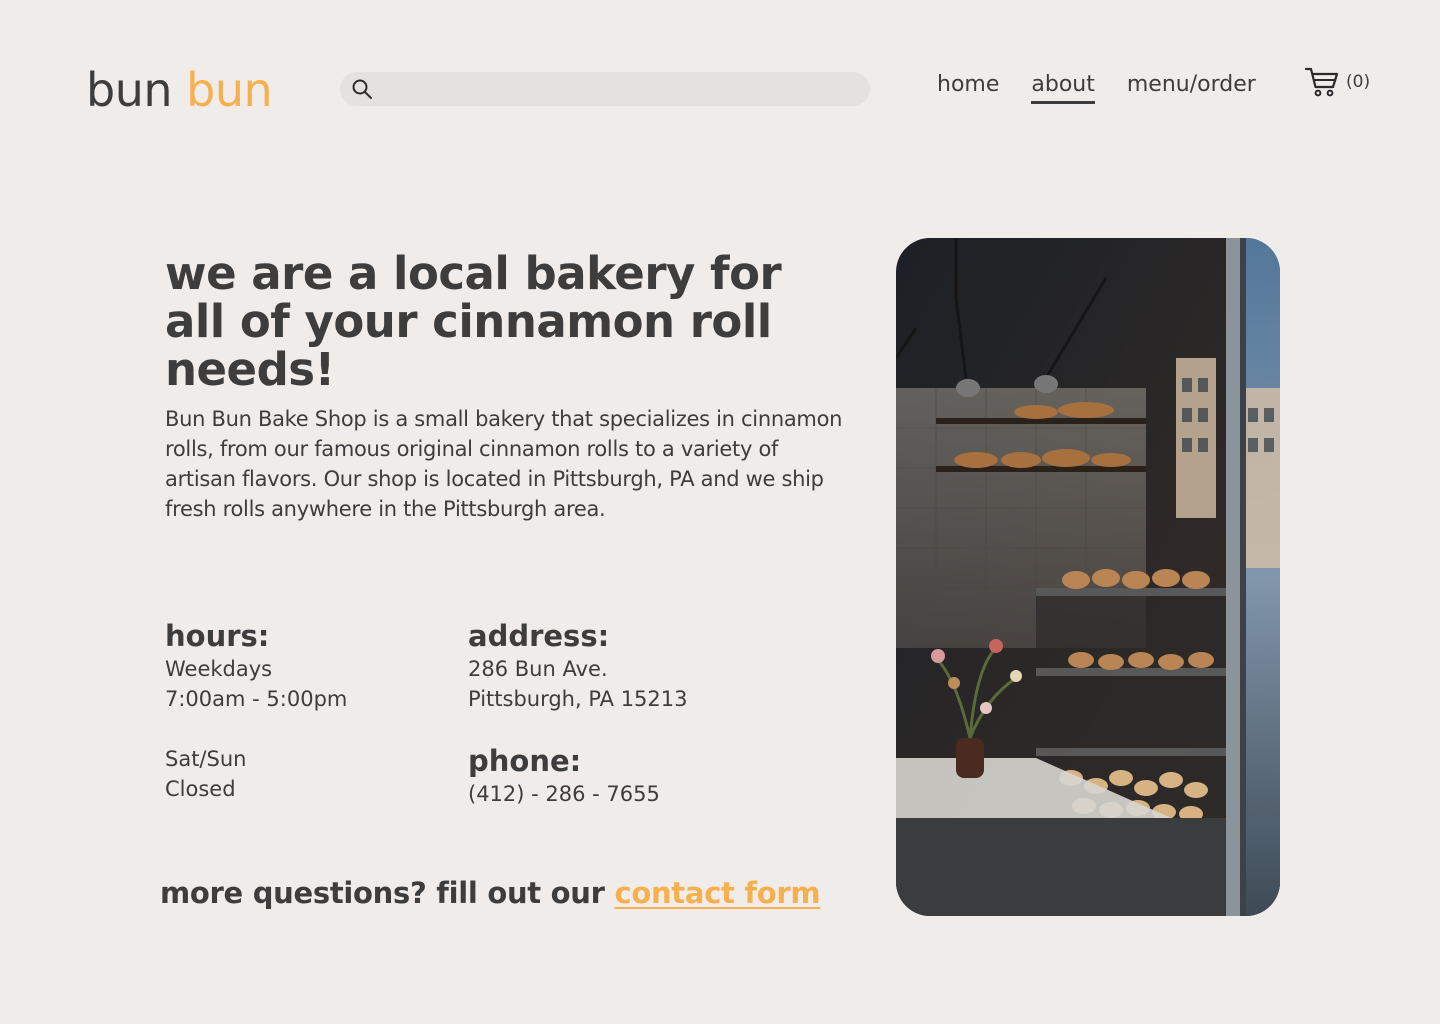 Image resolution: width=1440 pixels, height=1024 pixels. What do you see at coordinates (1063, 87) in the screenshot?
I see `nav-about-link: about` at bounding box center [1063, 87].